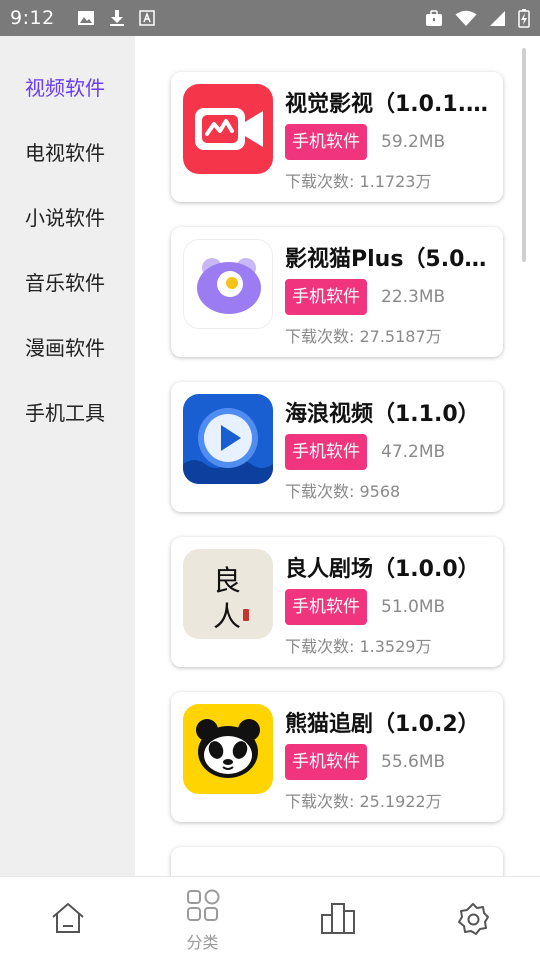 The height and width of the screenshot is (961, 540). Describe the element at coordinates (67, 218) in the screenshot. I see `sidebar-item-novel: 小说软件` at that location.